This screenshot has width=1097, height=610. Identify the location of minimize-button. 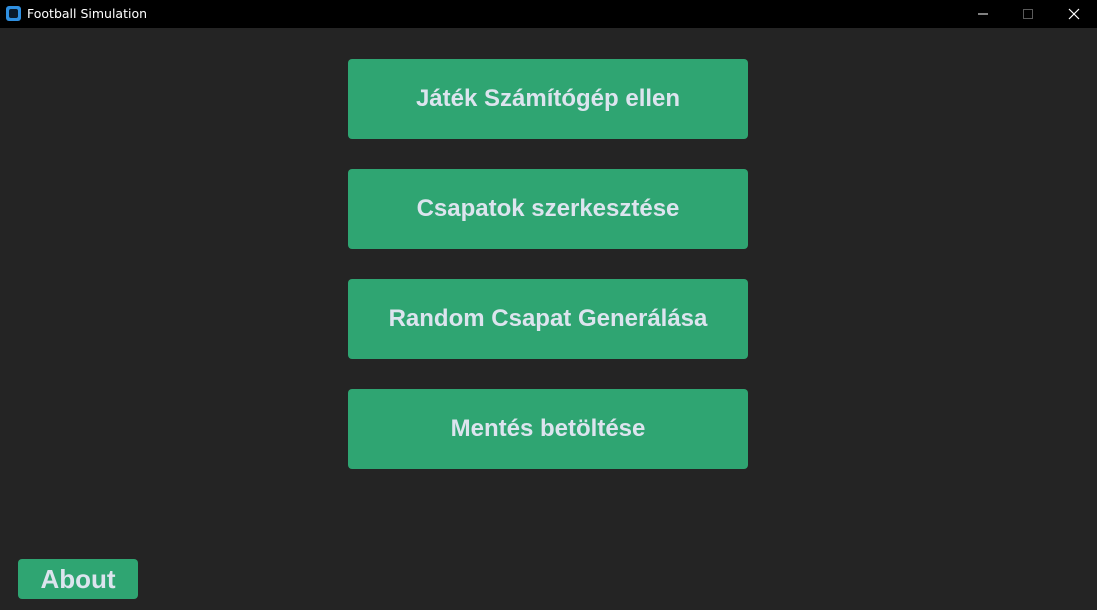
(983, 14).